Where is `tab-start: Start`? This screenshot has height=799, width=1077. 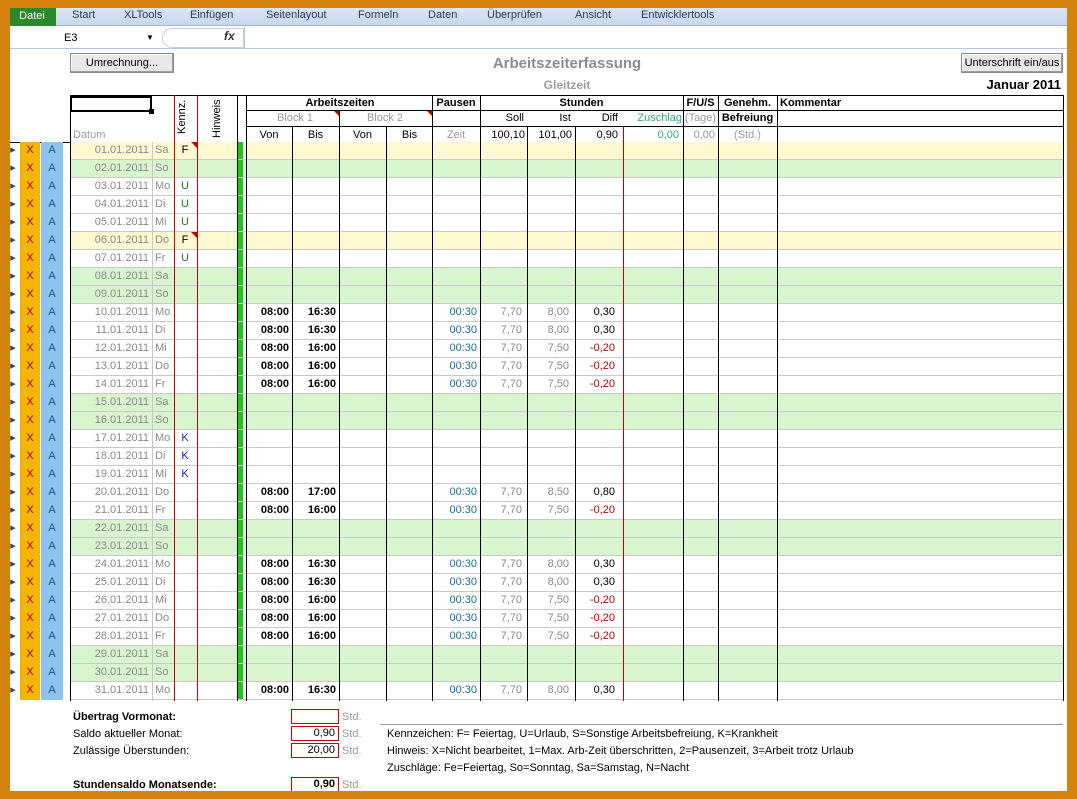
tab-start: Start is located at coordinates (83, 15).